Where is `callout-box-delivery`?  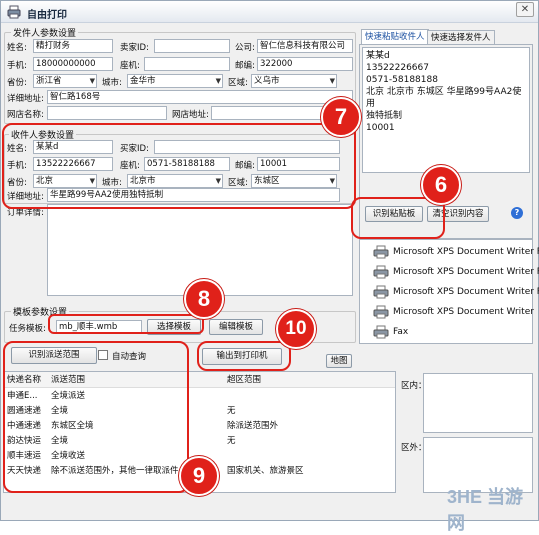 callout-box-delivery is located at coordinates (96, 417).